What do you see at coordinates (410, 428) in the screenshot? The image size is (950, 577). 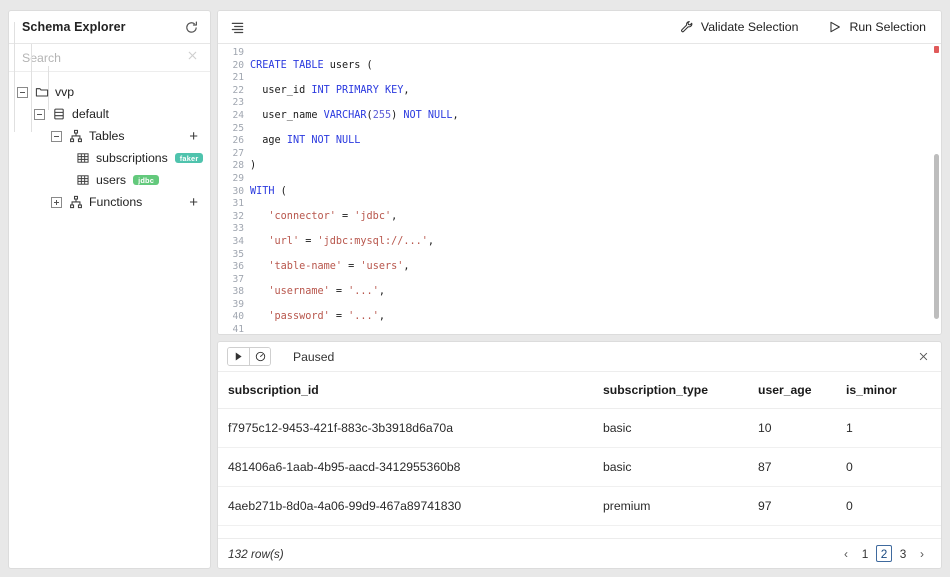 I see `cell-subscription-id: f7975c12-9453-421f-883c-3b3918d6a70a` at bounding box center [410, 428].